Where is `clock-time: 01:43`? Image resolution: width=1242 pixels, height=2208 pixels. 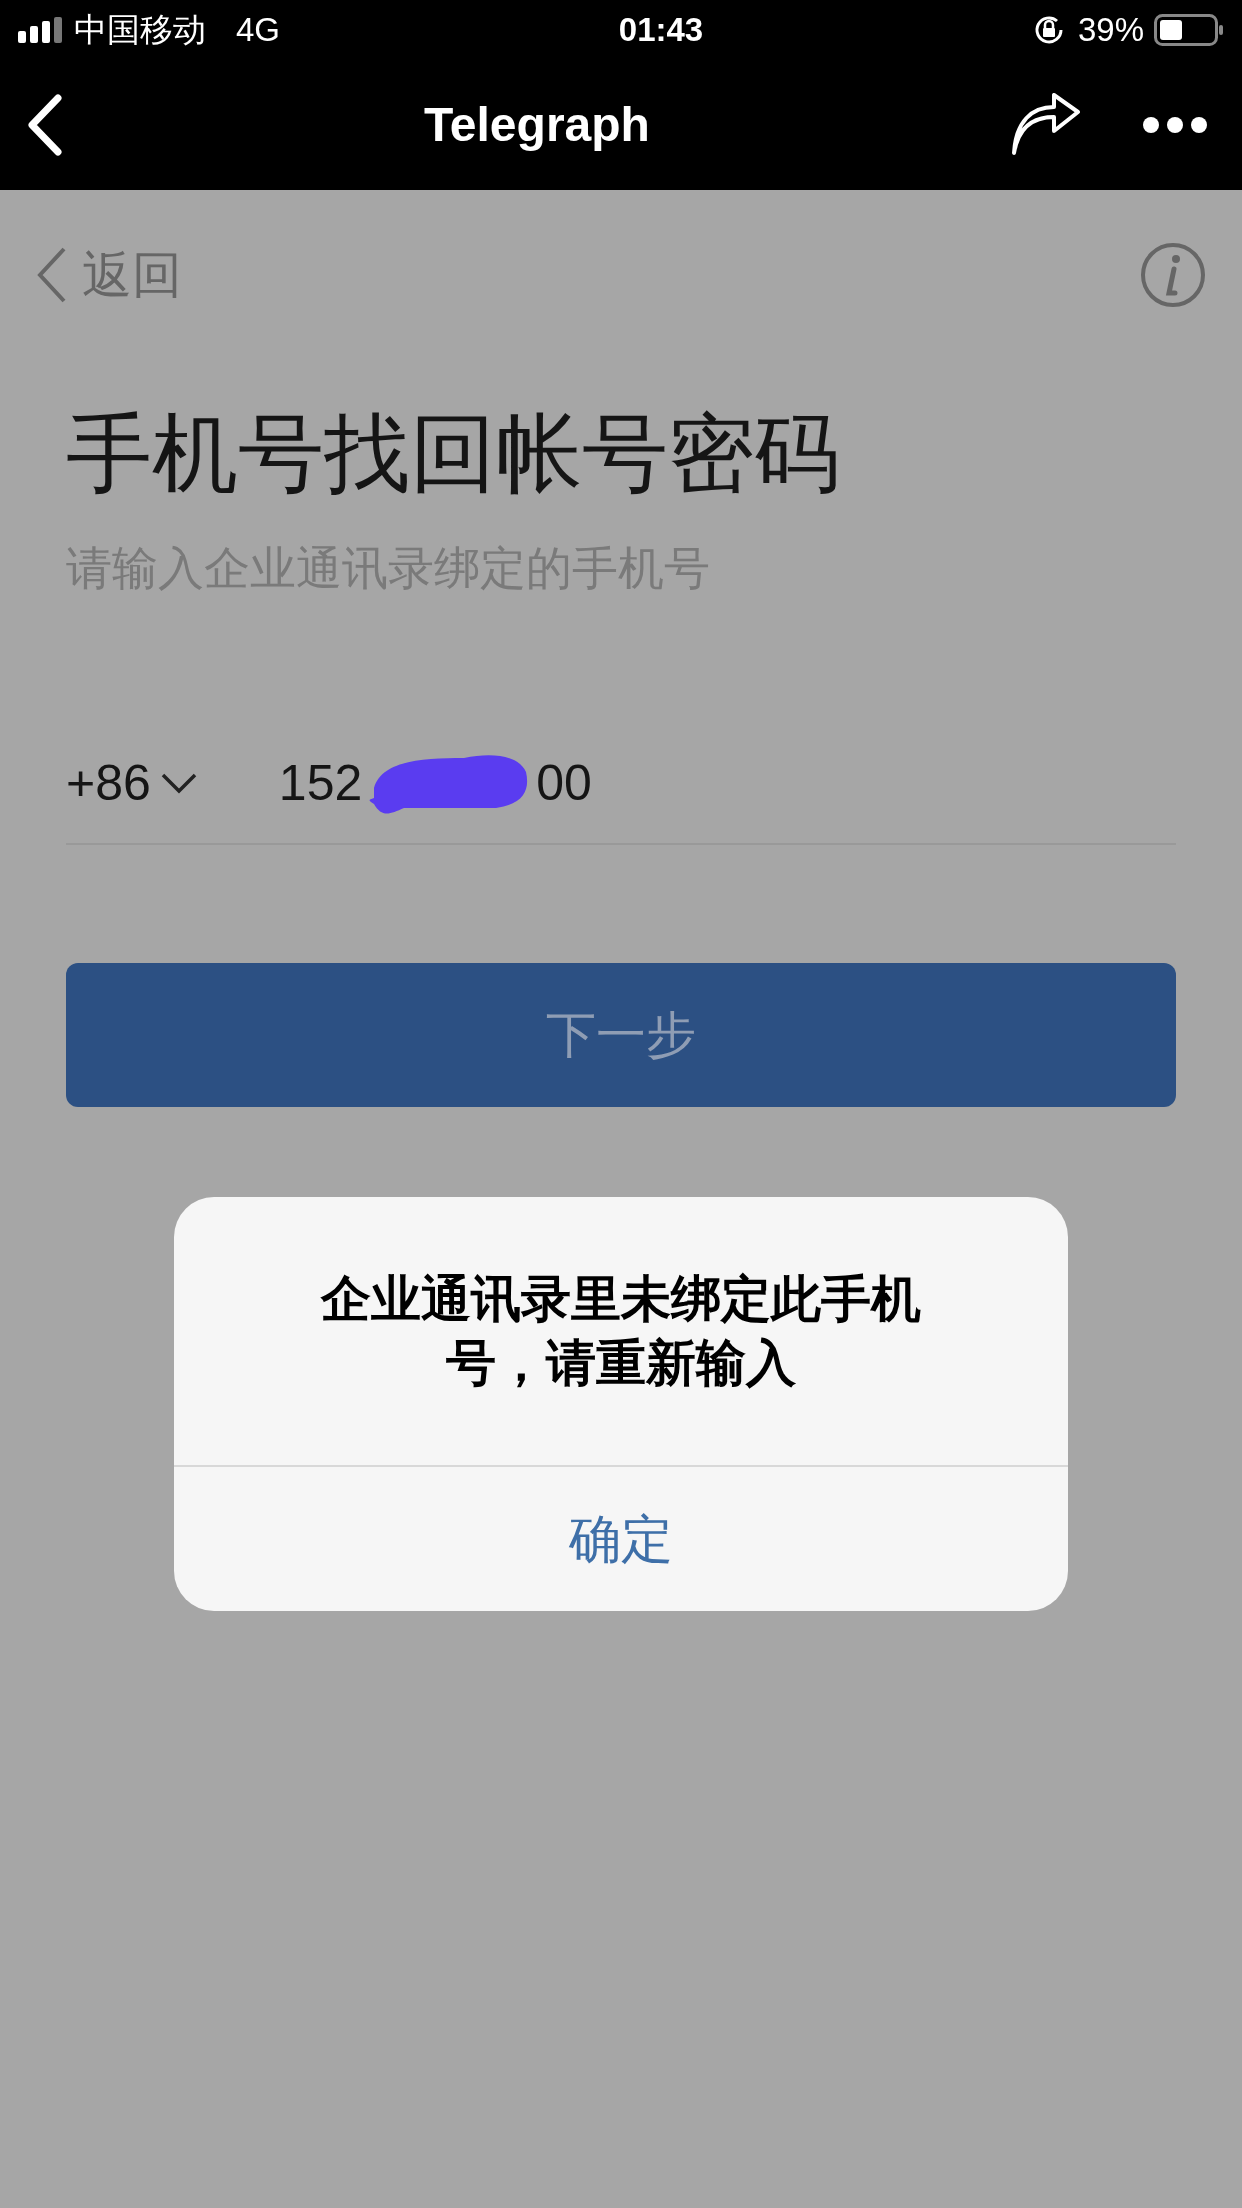
clock-time: 01:43 is located at coordinates (661, 30).